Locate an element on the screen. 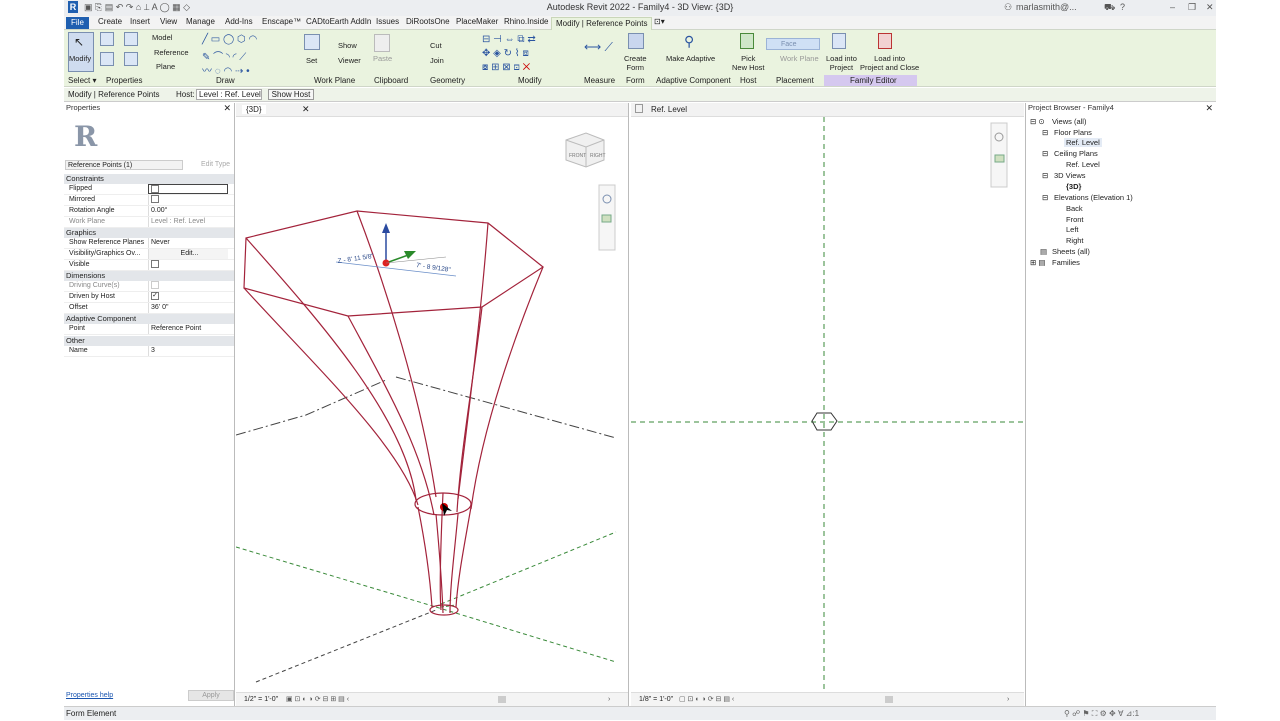 This screenshot has height=721, width=1280. load-into-project-close-button: Load into Project and Close is located at coordinates (889, 63).